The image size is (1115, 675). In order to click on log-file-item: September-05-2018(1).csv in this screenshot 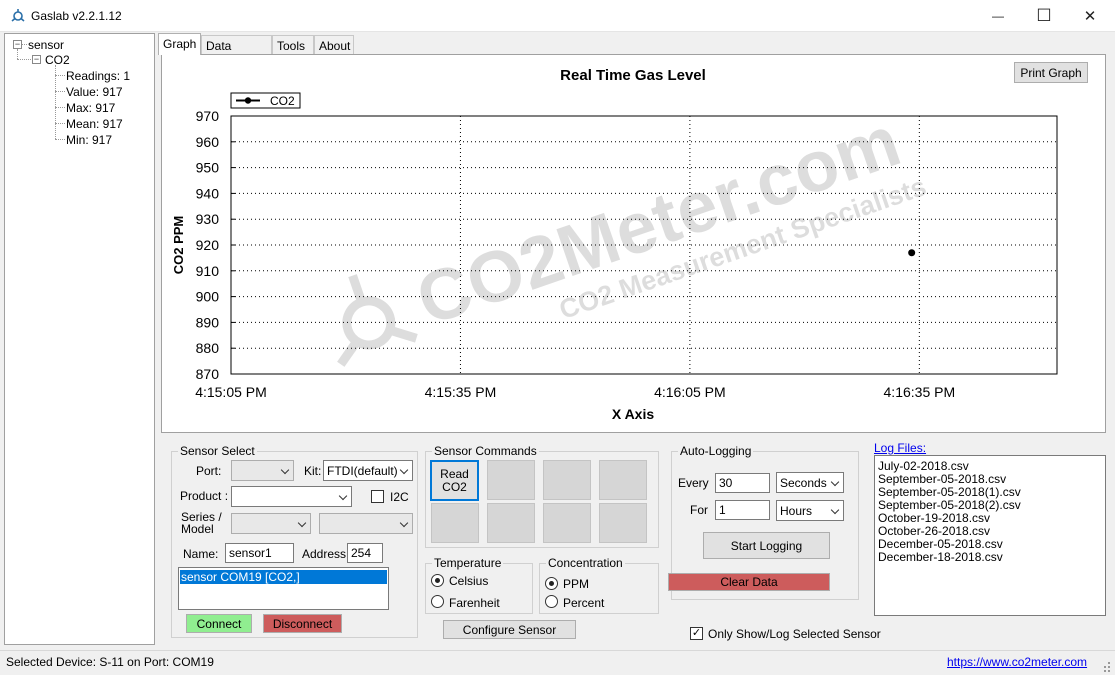, I will do `click(949, 492)`.